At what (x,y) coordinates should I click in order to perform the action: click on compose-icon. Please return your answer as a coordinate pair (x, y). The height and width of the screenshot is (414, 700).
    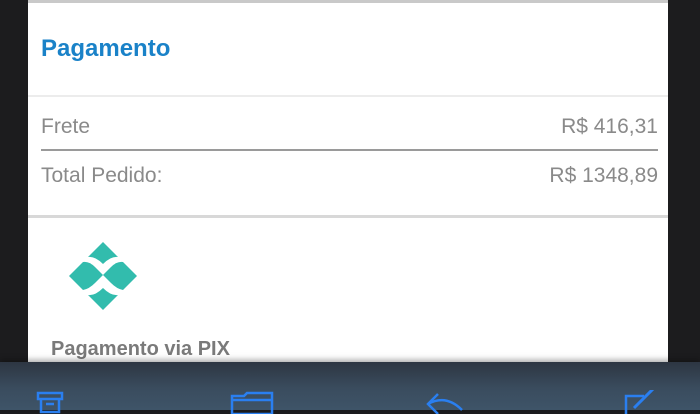
    Looking at the image, I should click on (644, 402).